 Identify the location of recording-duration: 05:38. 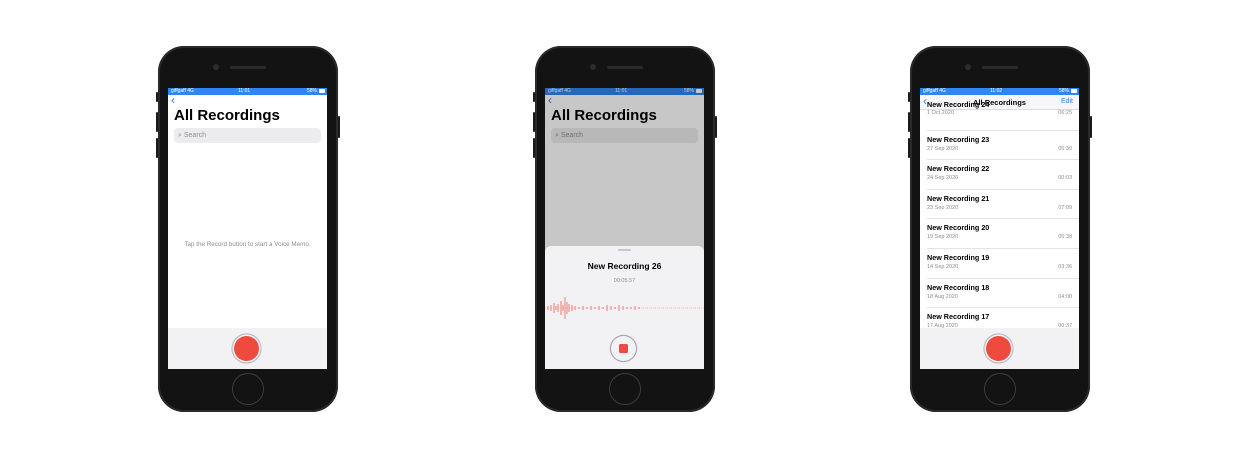
(1065, 237).